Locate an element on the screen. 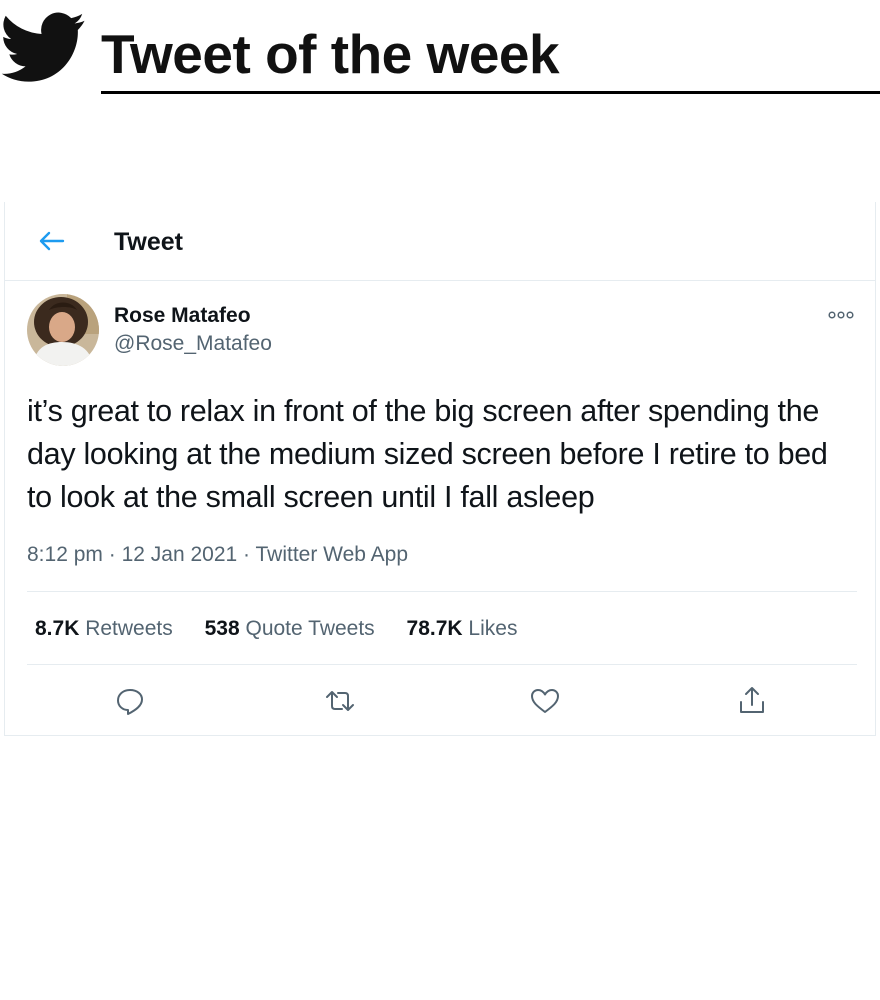 The height and width of the screenshot is (1000, 880). share-icon is located at coordinates (752, 700).